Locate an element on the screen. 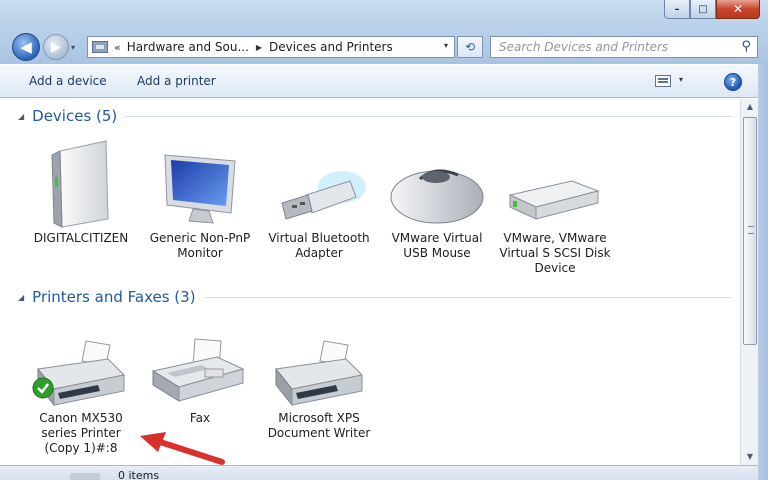 The height and width of the screenshot is (480, 768). command-bar: Add a device Add a printer ▾ ? is located at coordinates (384, 81).